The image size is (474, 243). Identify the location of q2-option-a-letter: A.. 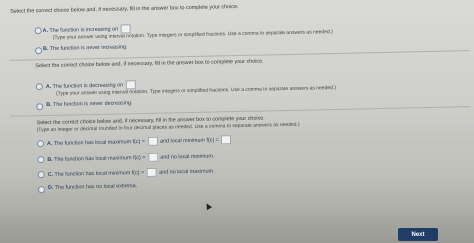
(48, 86).